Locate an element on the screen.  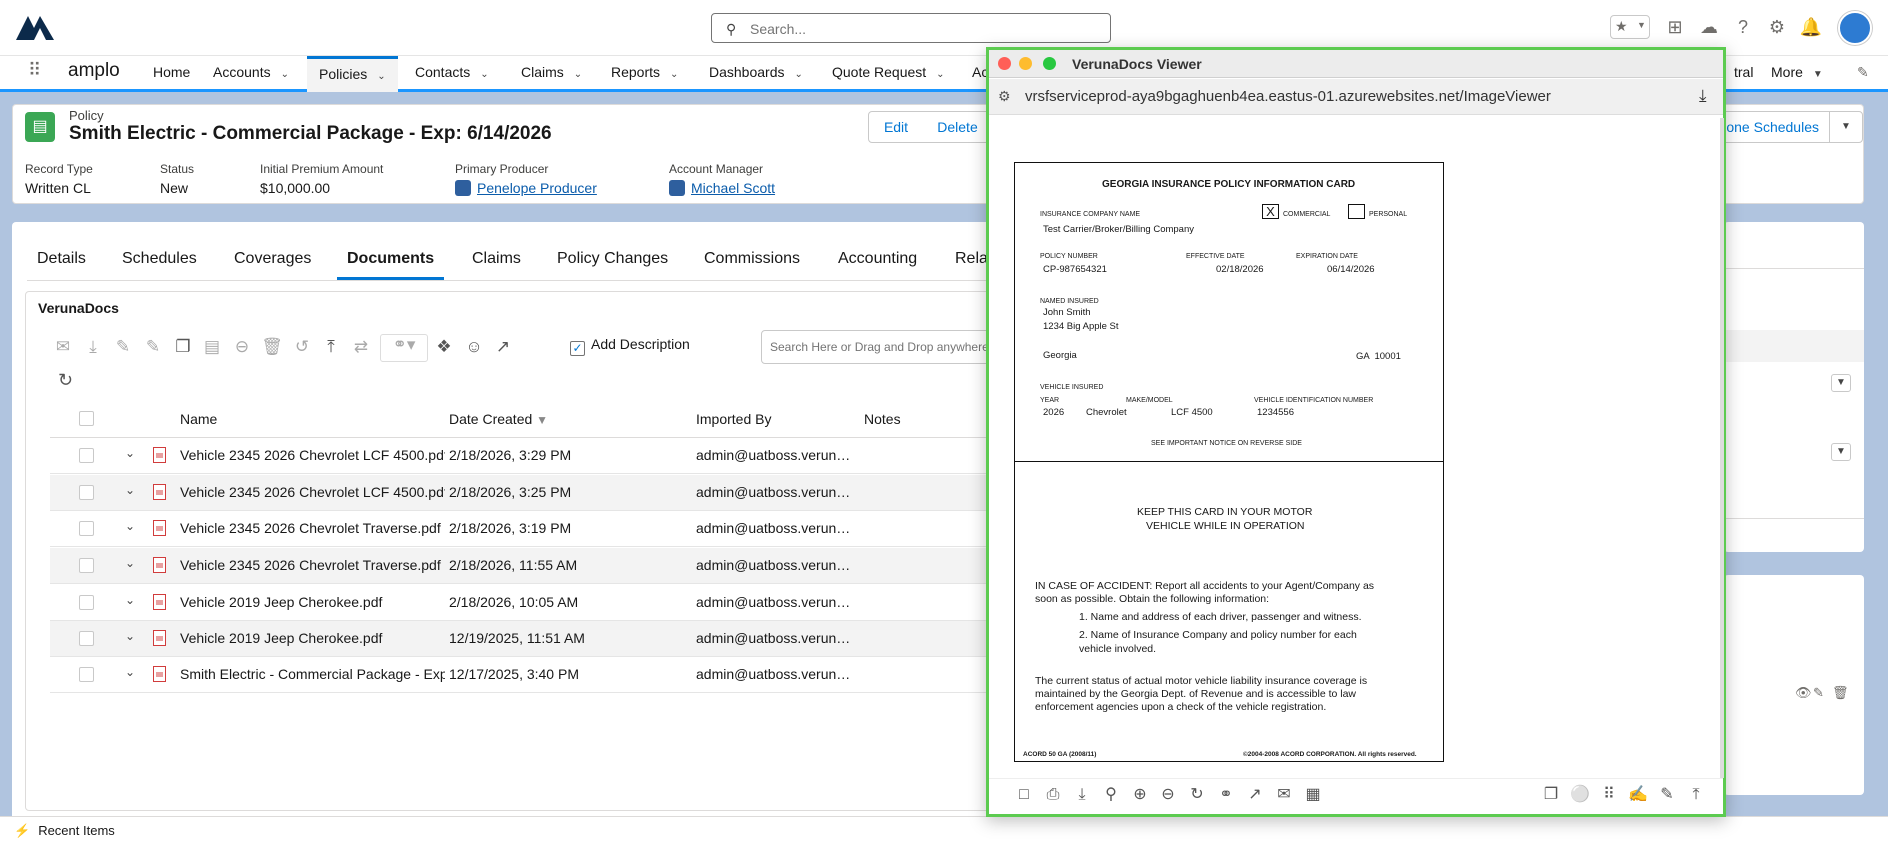
history-icon: ↺ is located at coordinates (302, 348).